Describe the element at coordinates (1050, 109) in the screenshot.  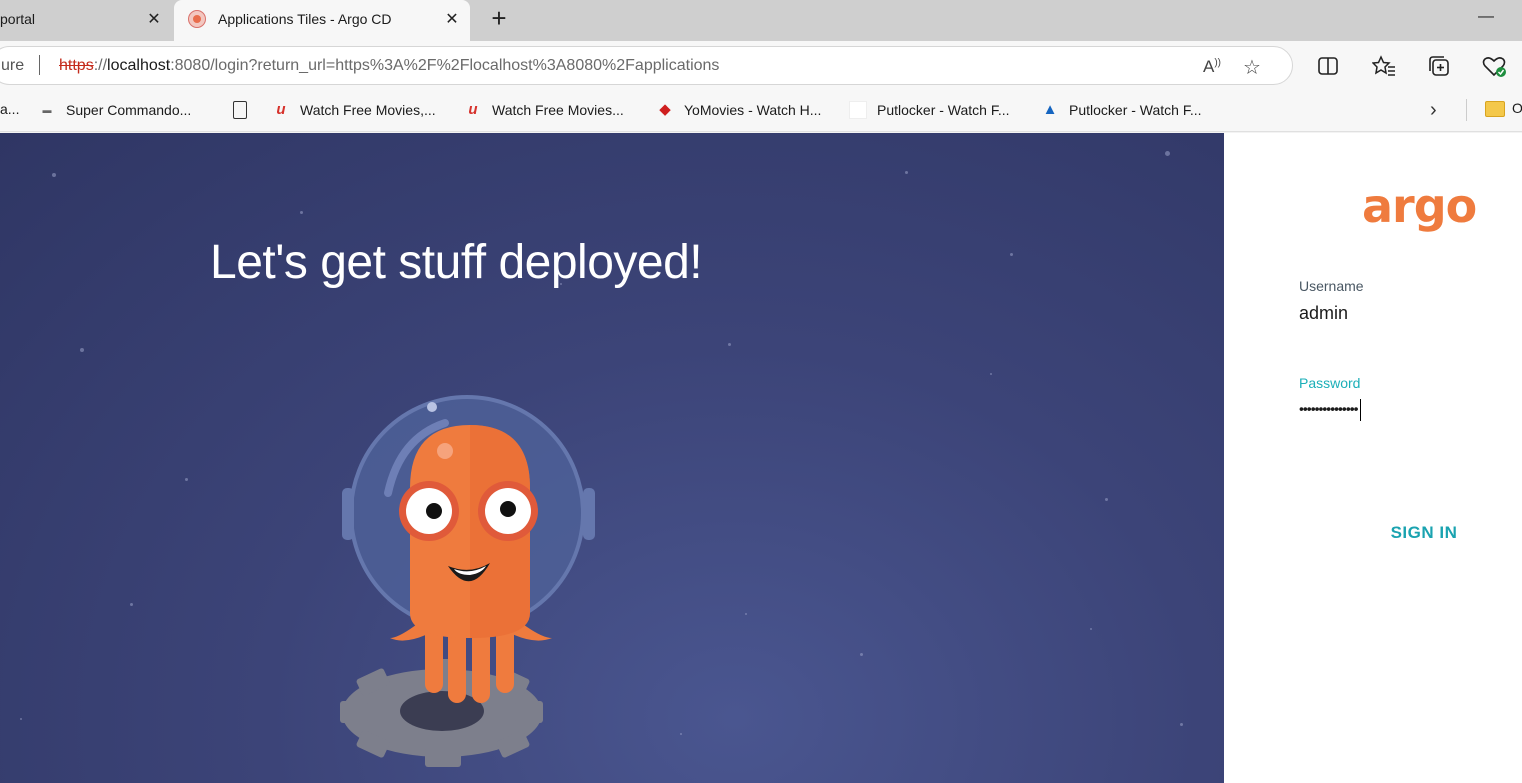
I see `azure-icon: ▲` at that location.